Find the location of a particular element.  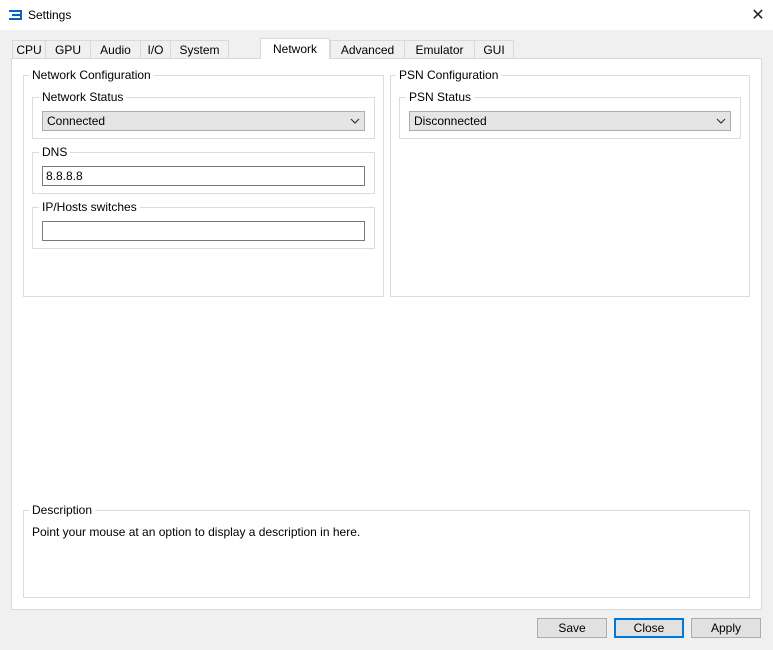

dns-input: 8.8.8.8 is located at coordinates (203, 176).